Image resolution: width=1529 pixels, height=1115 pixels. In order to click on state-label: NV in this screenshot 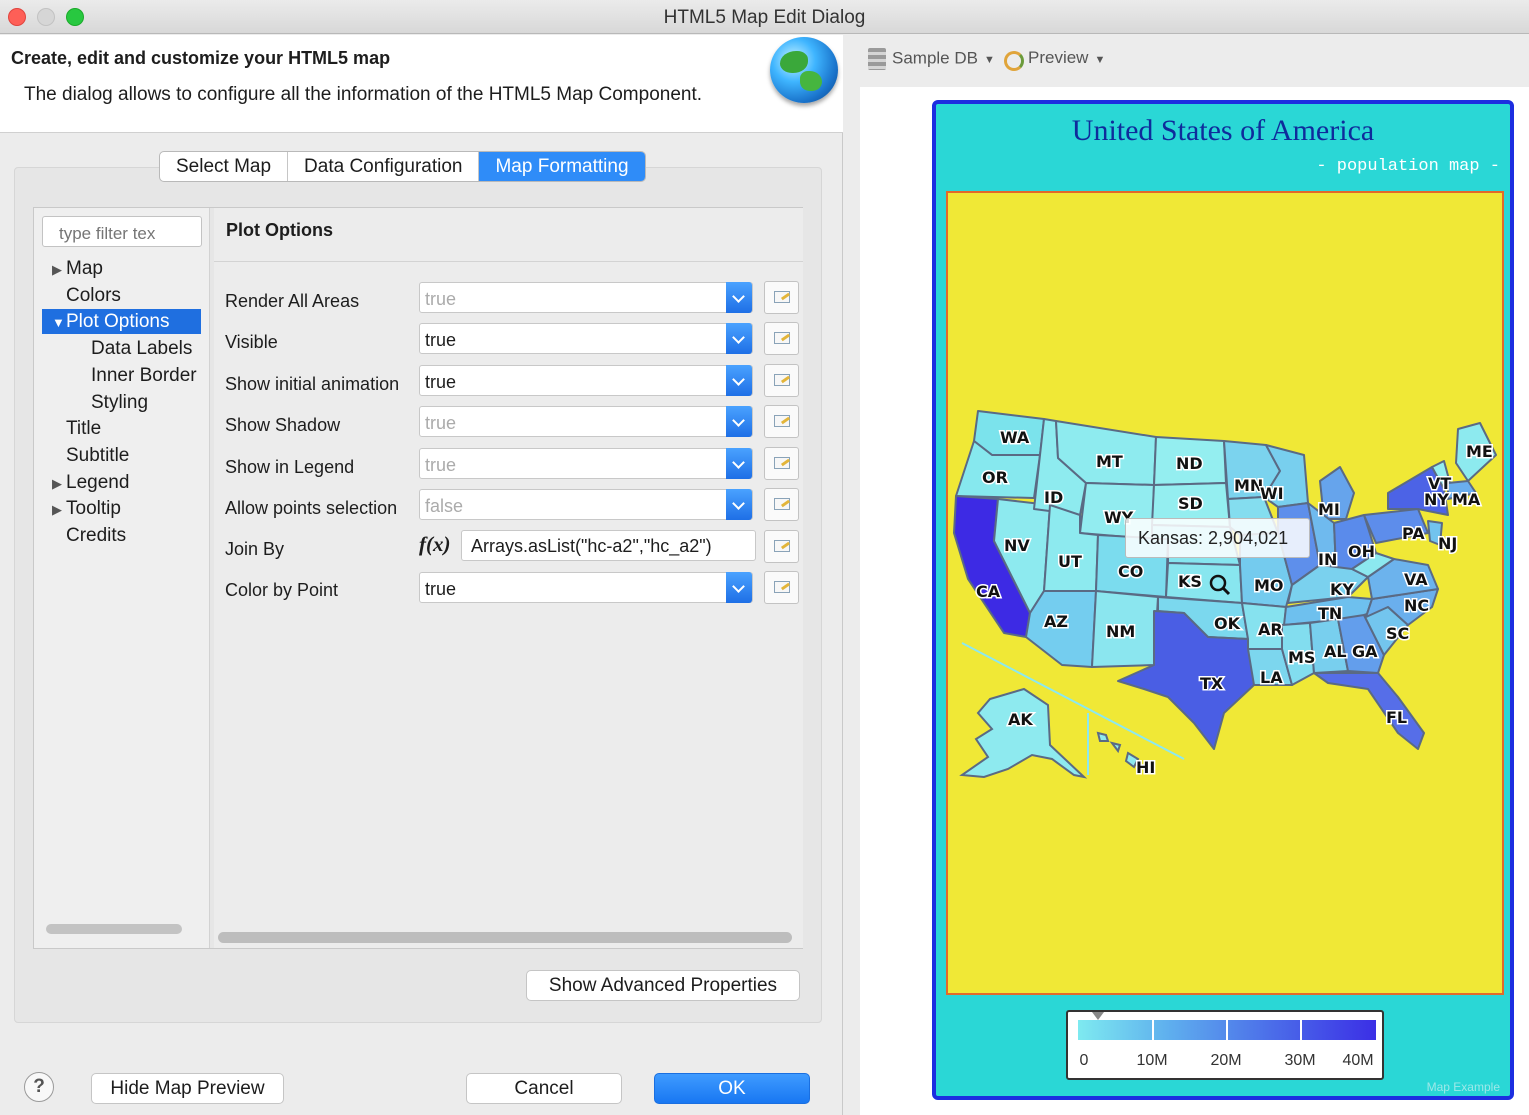, I will do `click(1017, 545)`.